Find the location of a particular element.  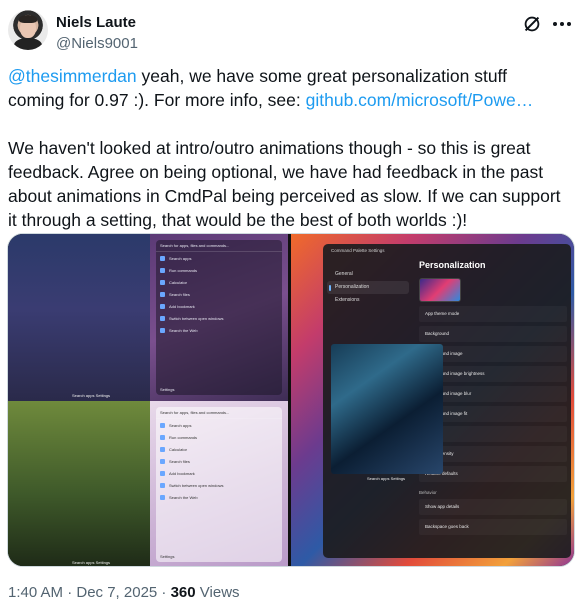

setting-row: Background is located at coordinates (493, 334).